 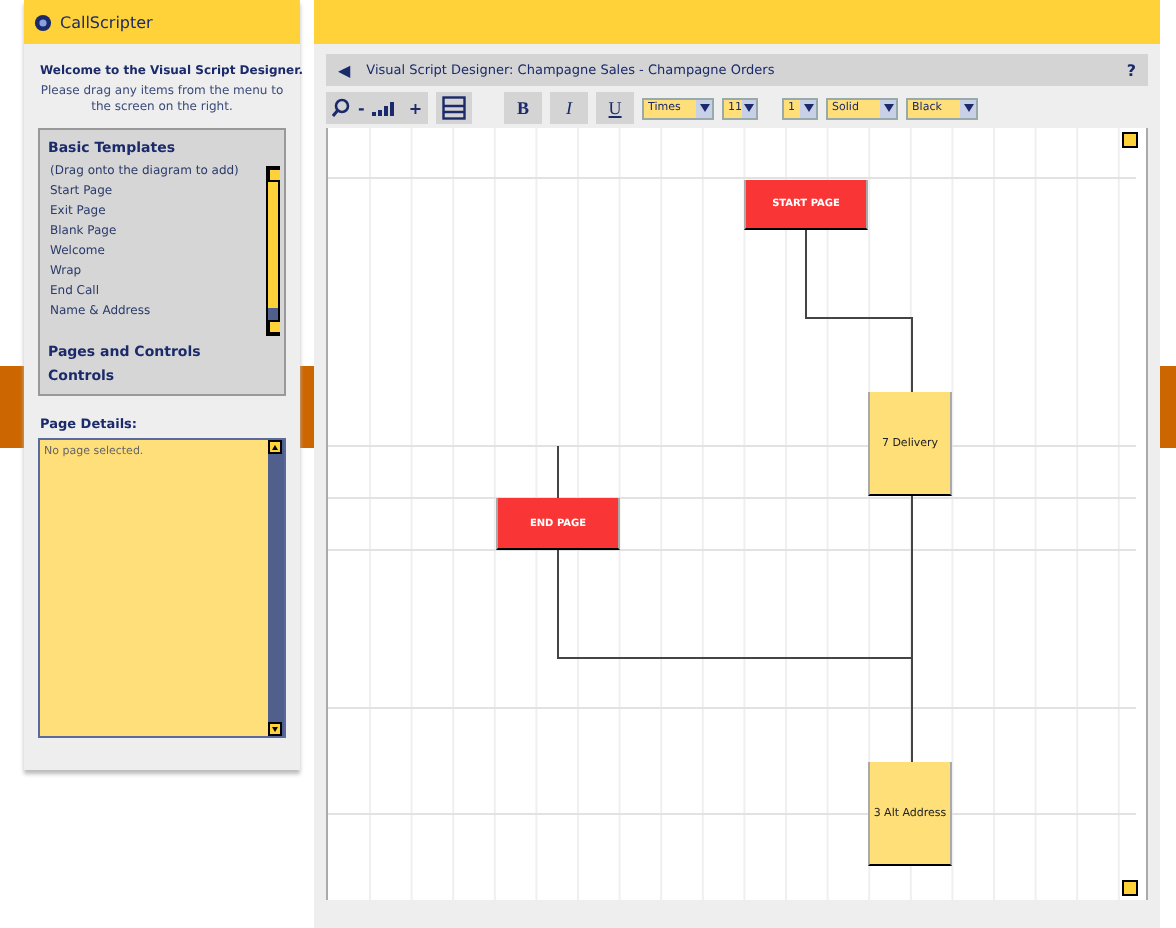 What do you see at coordinates (569, 108) in the screenshot?
I see `format-button: I` at bounding box center [569, 108].